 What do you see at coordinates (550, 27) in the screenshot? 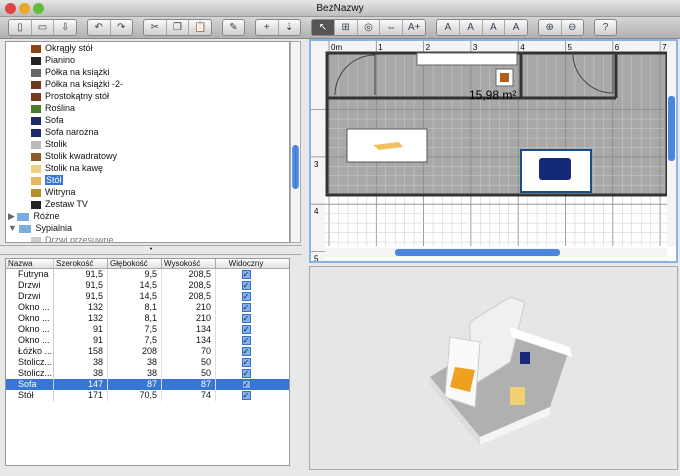
I see `zoom-in-icon: ⊕` at bounding box center [550, 27].